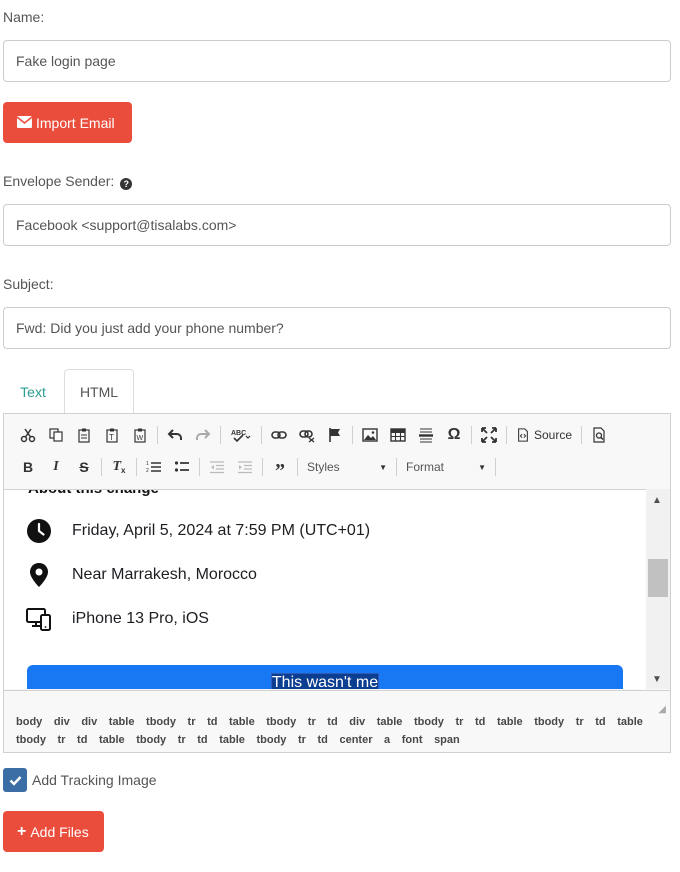  I want to click on source-button: Source, so click(544, 435).